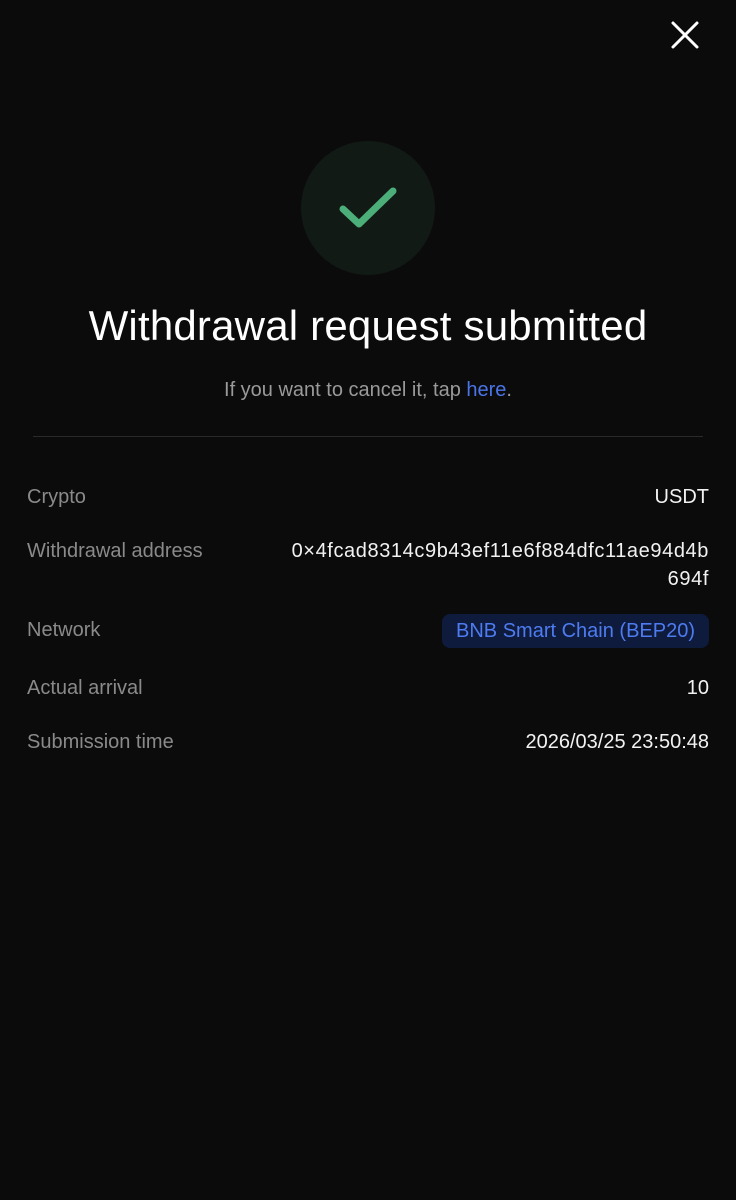  I want to click on close-icon, so click(685, 35).